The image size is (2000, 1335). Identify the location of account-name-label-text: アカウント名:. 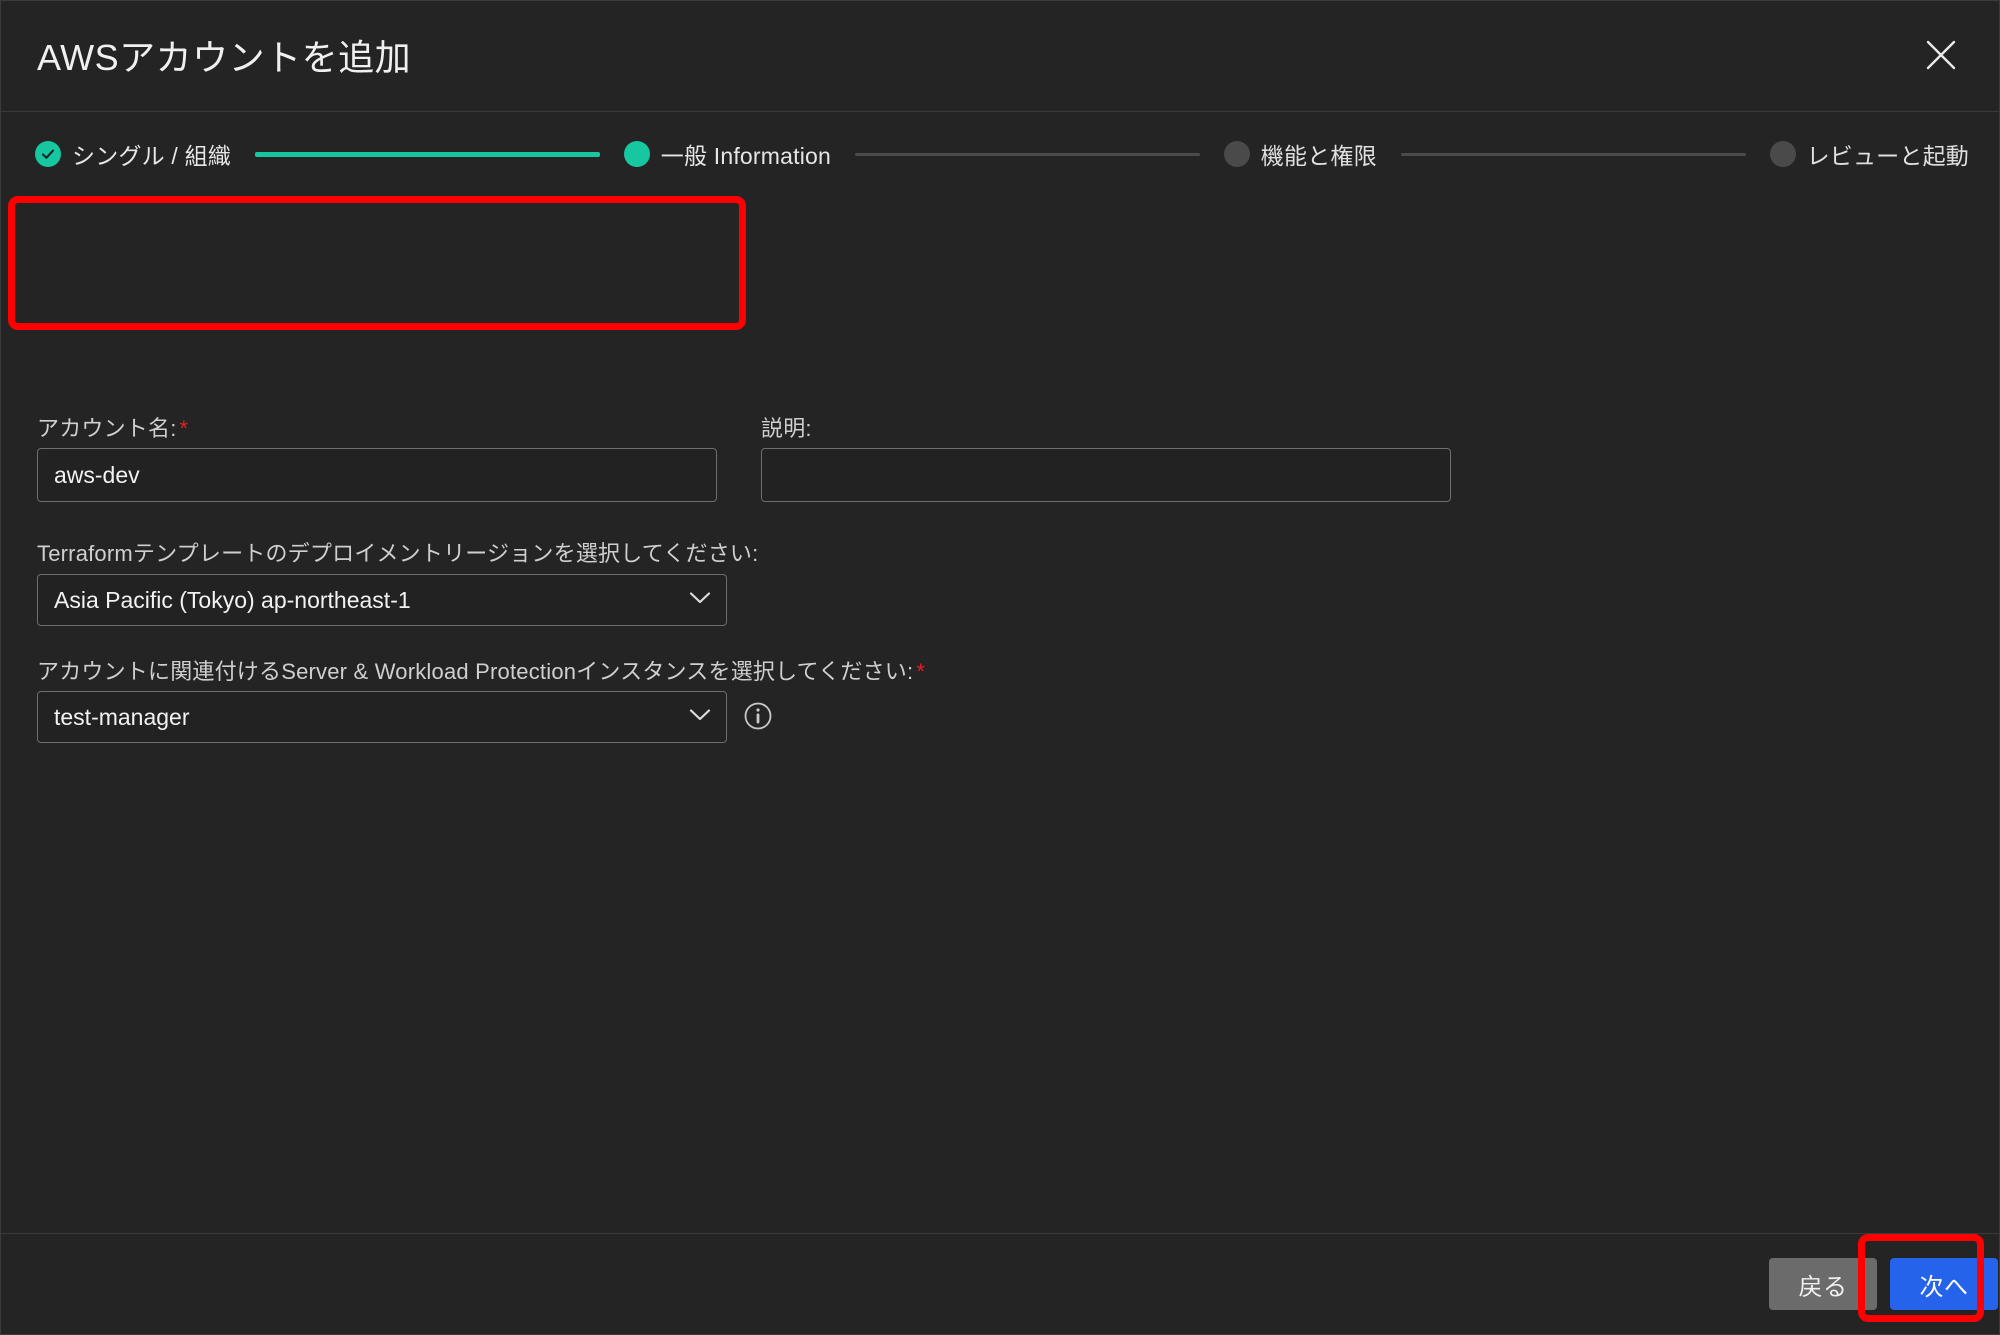
(107, 428).